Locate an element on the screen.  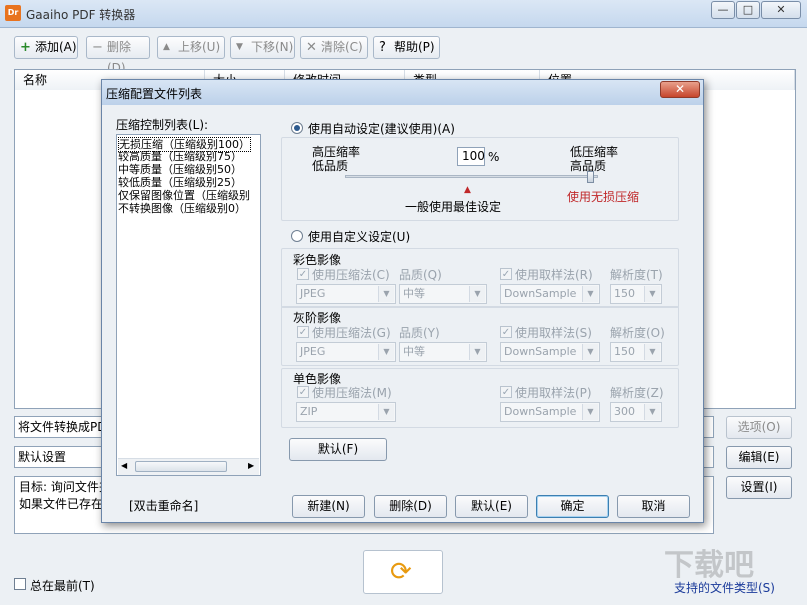
color-compress-checkbox: ✓ is located at coordinates (303, 274).